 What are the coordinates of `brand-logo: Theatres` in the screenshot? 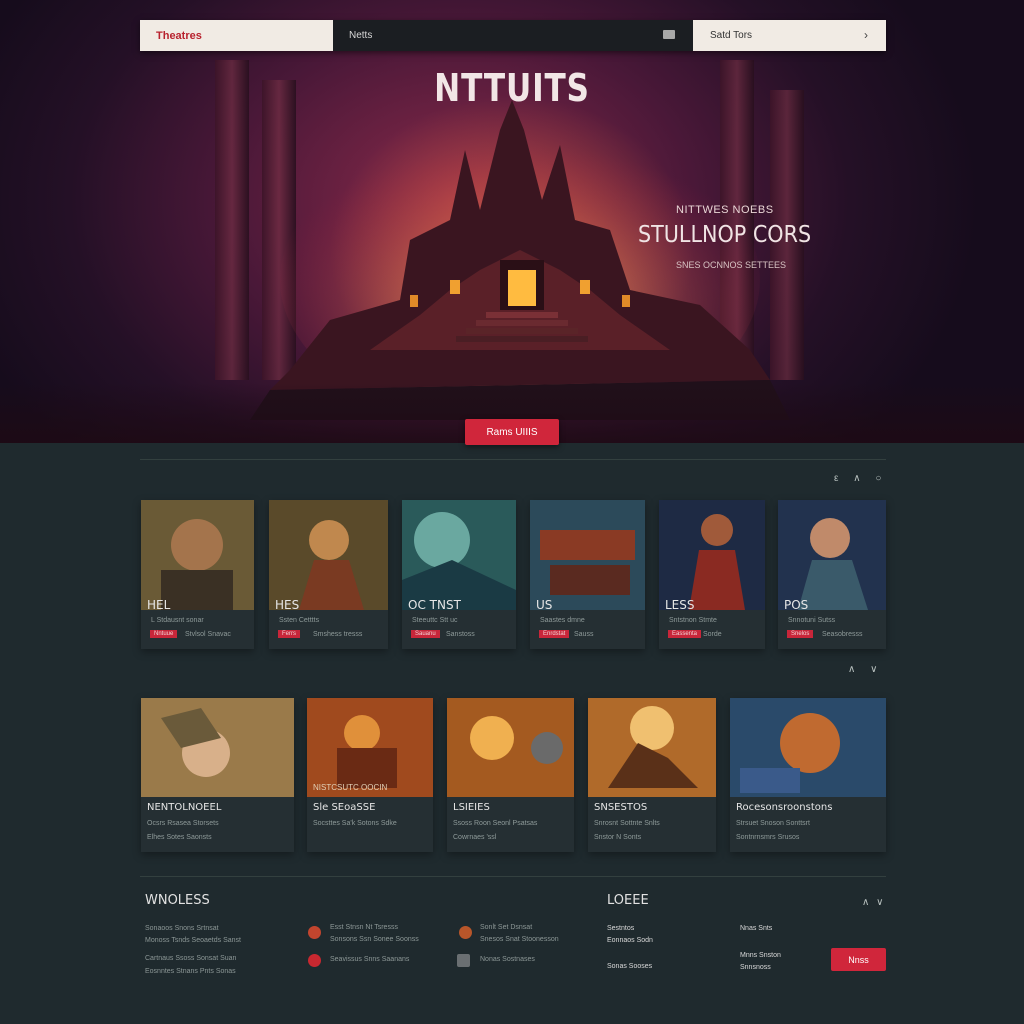 It's located at (236, 35).